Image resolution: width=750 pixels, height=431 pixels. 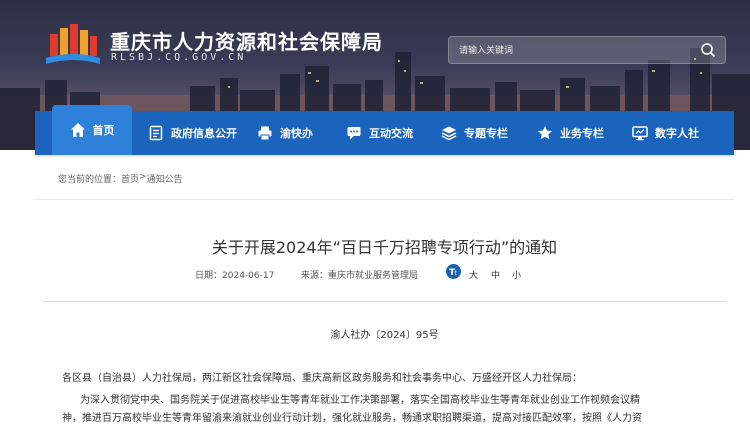 I want to click on date-label: 日期：, so click(x=209, y=276).